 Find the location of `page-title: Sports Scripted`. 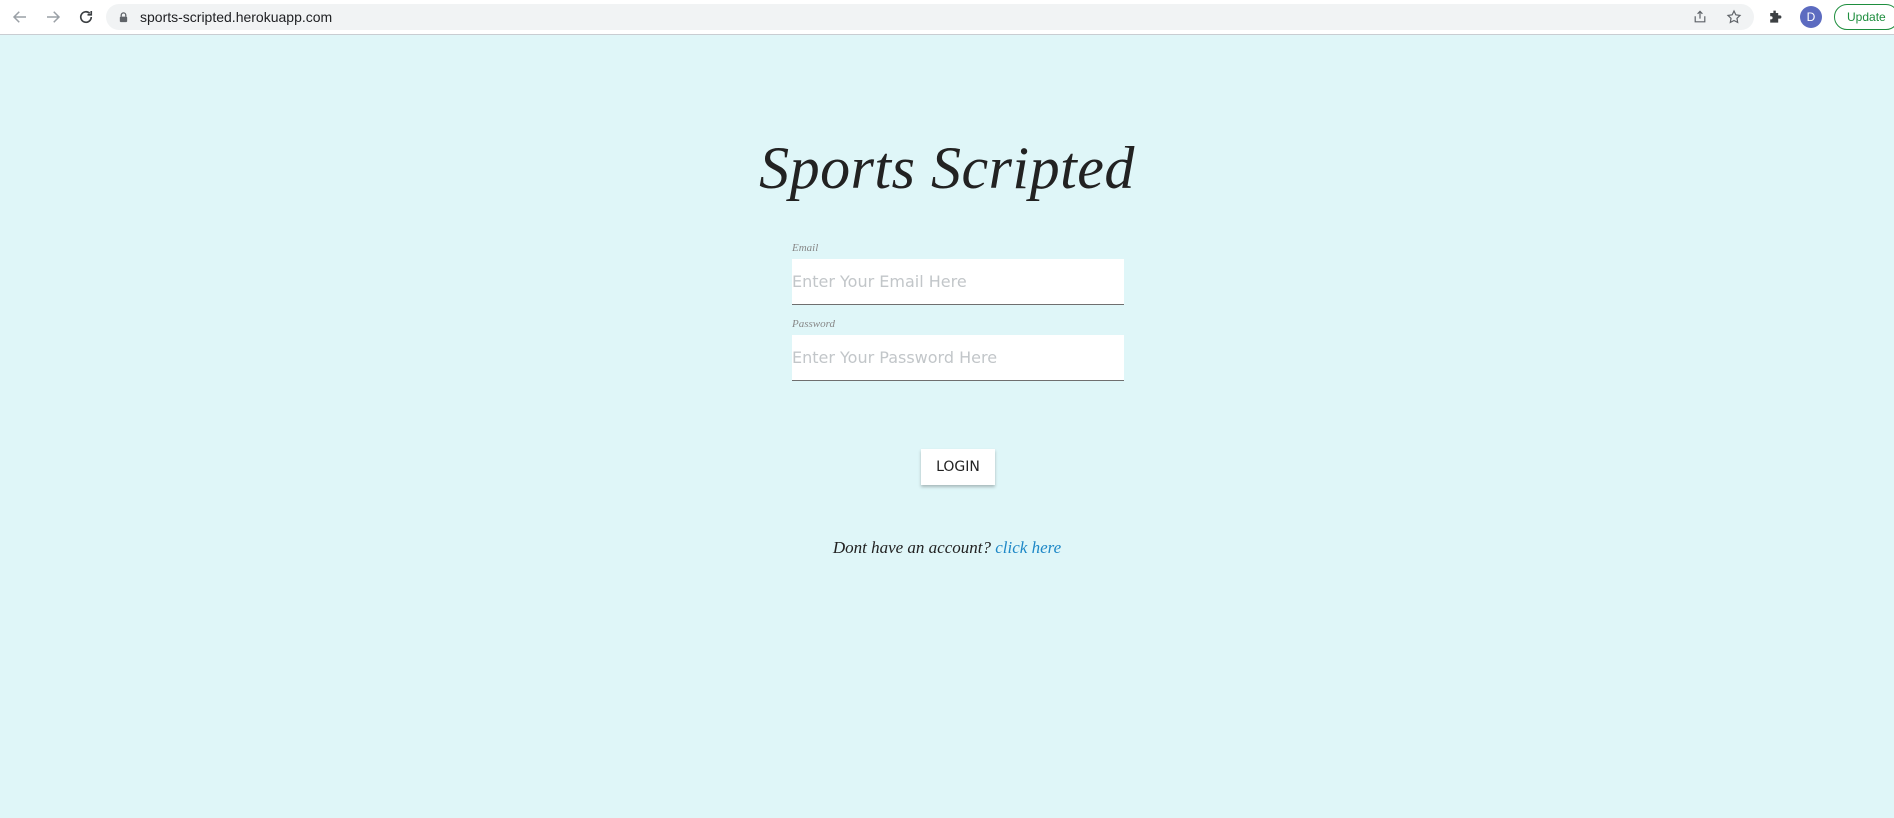

page-title: Sports Scripted is located at coordinates (947, 168).